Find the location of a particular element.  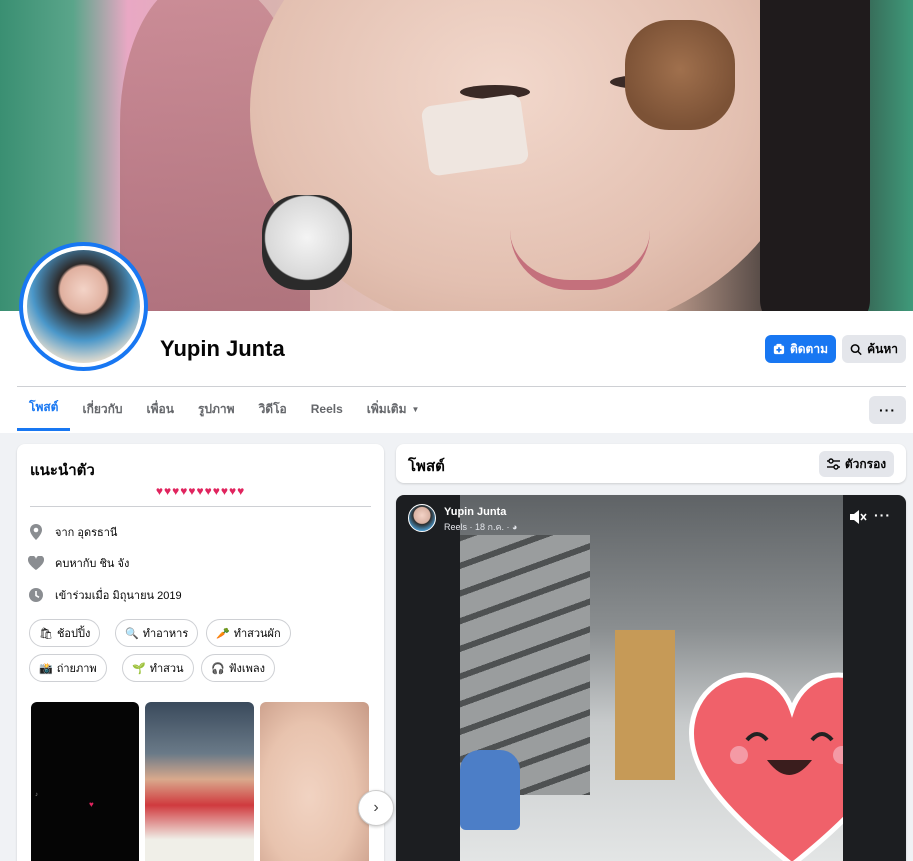

carrot-icon: 🥕 is located at coordinates (223, 633).